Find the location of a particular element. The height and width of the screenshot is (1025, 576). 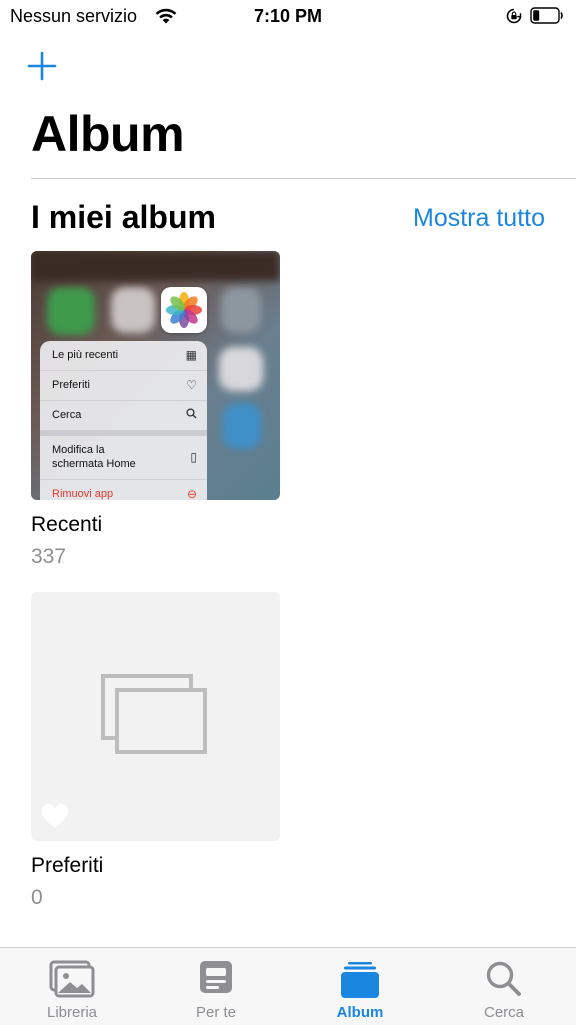

add-album-button is located at coordinates (42, 66).